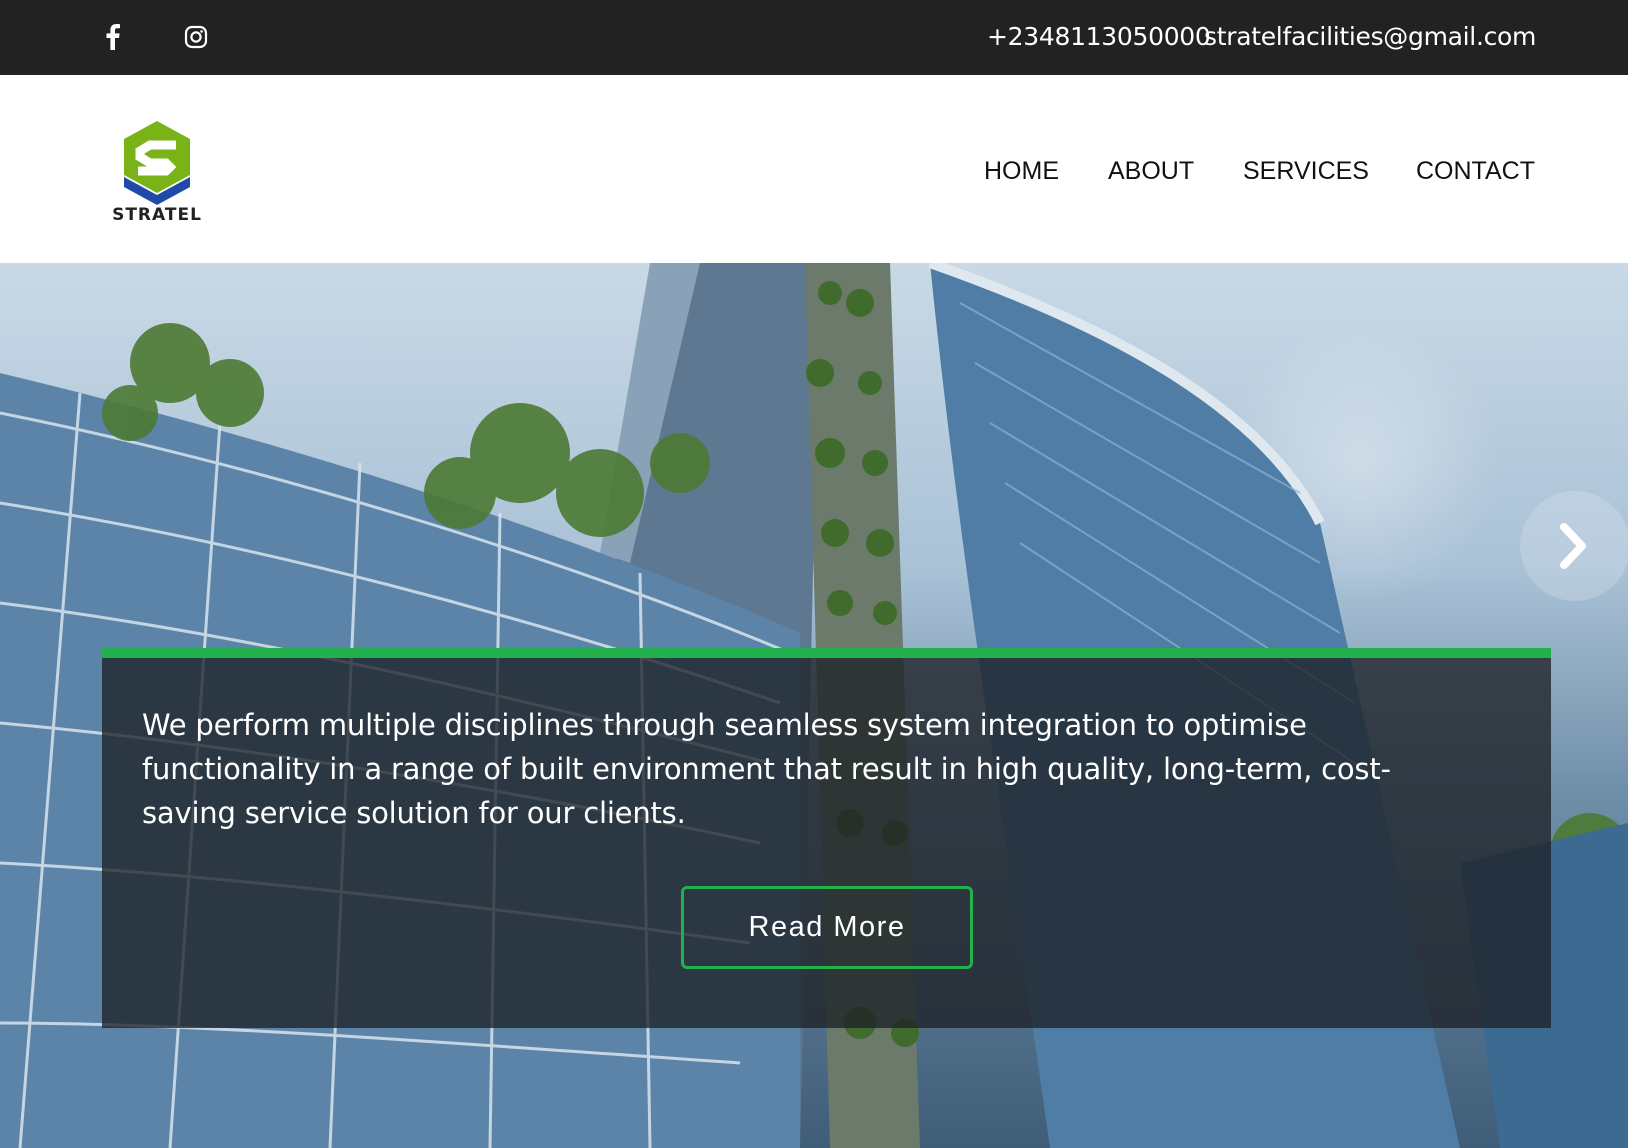 Image resolution: width=1628 pixels, height=1148 pixels. Describe the element at coordinates (1306, 171) in the screenshot. I see `nav-services: SERVICES` at that location.